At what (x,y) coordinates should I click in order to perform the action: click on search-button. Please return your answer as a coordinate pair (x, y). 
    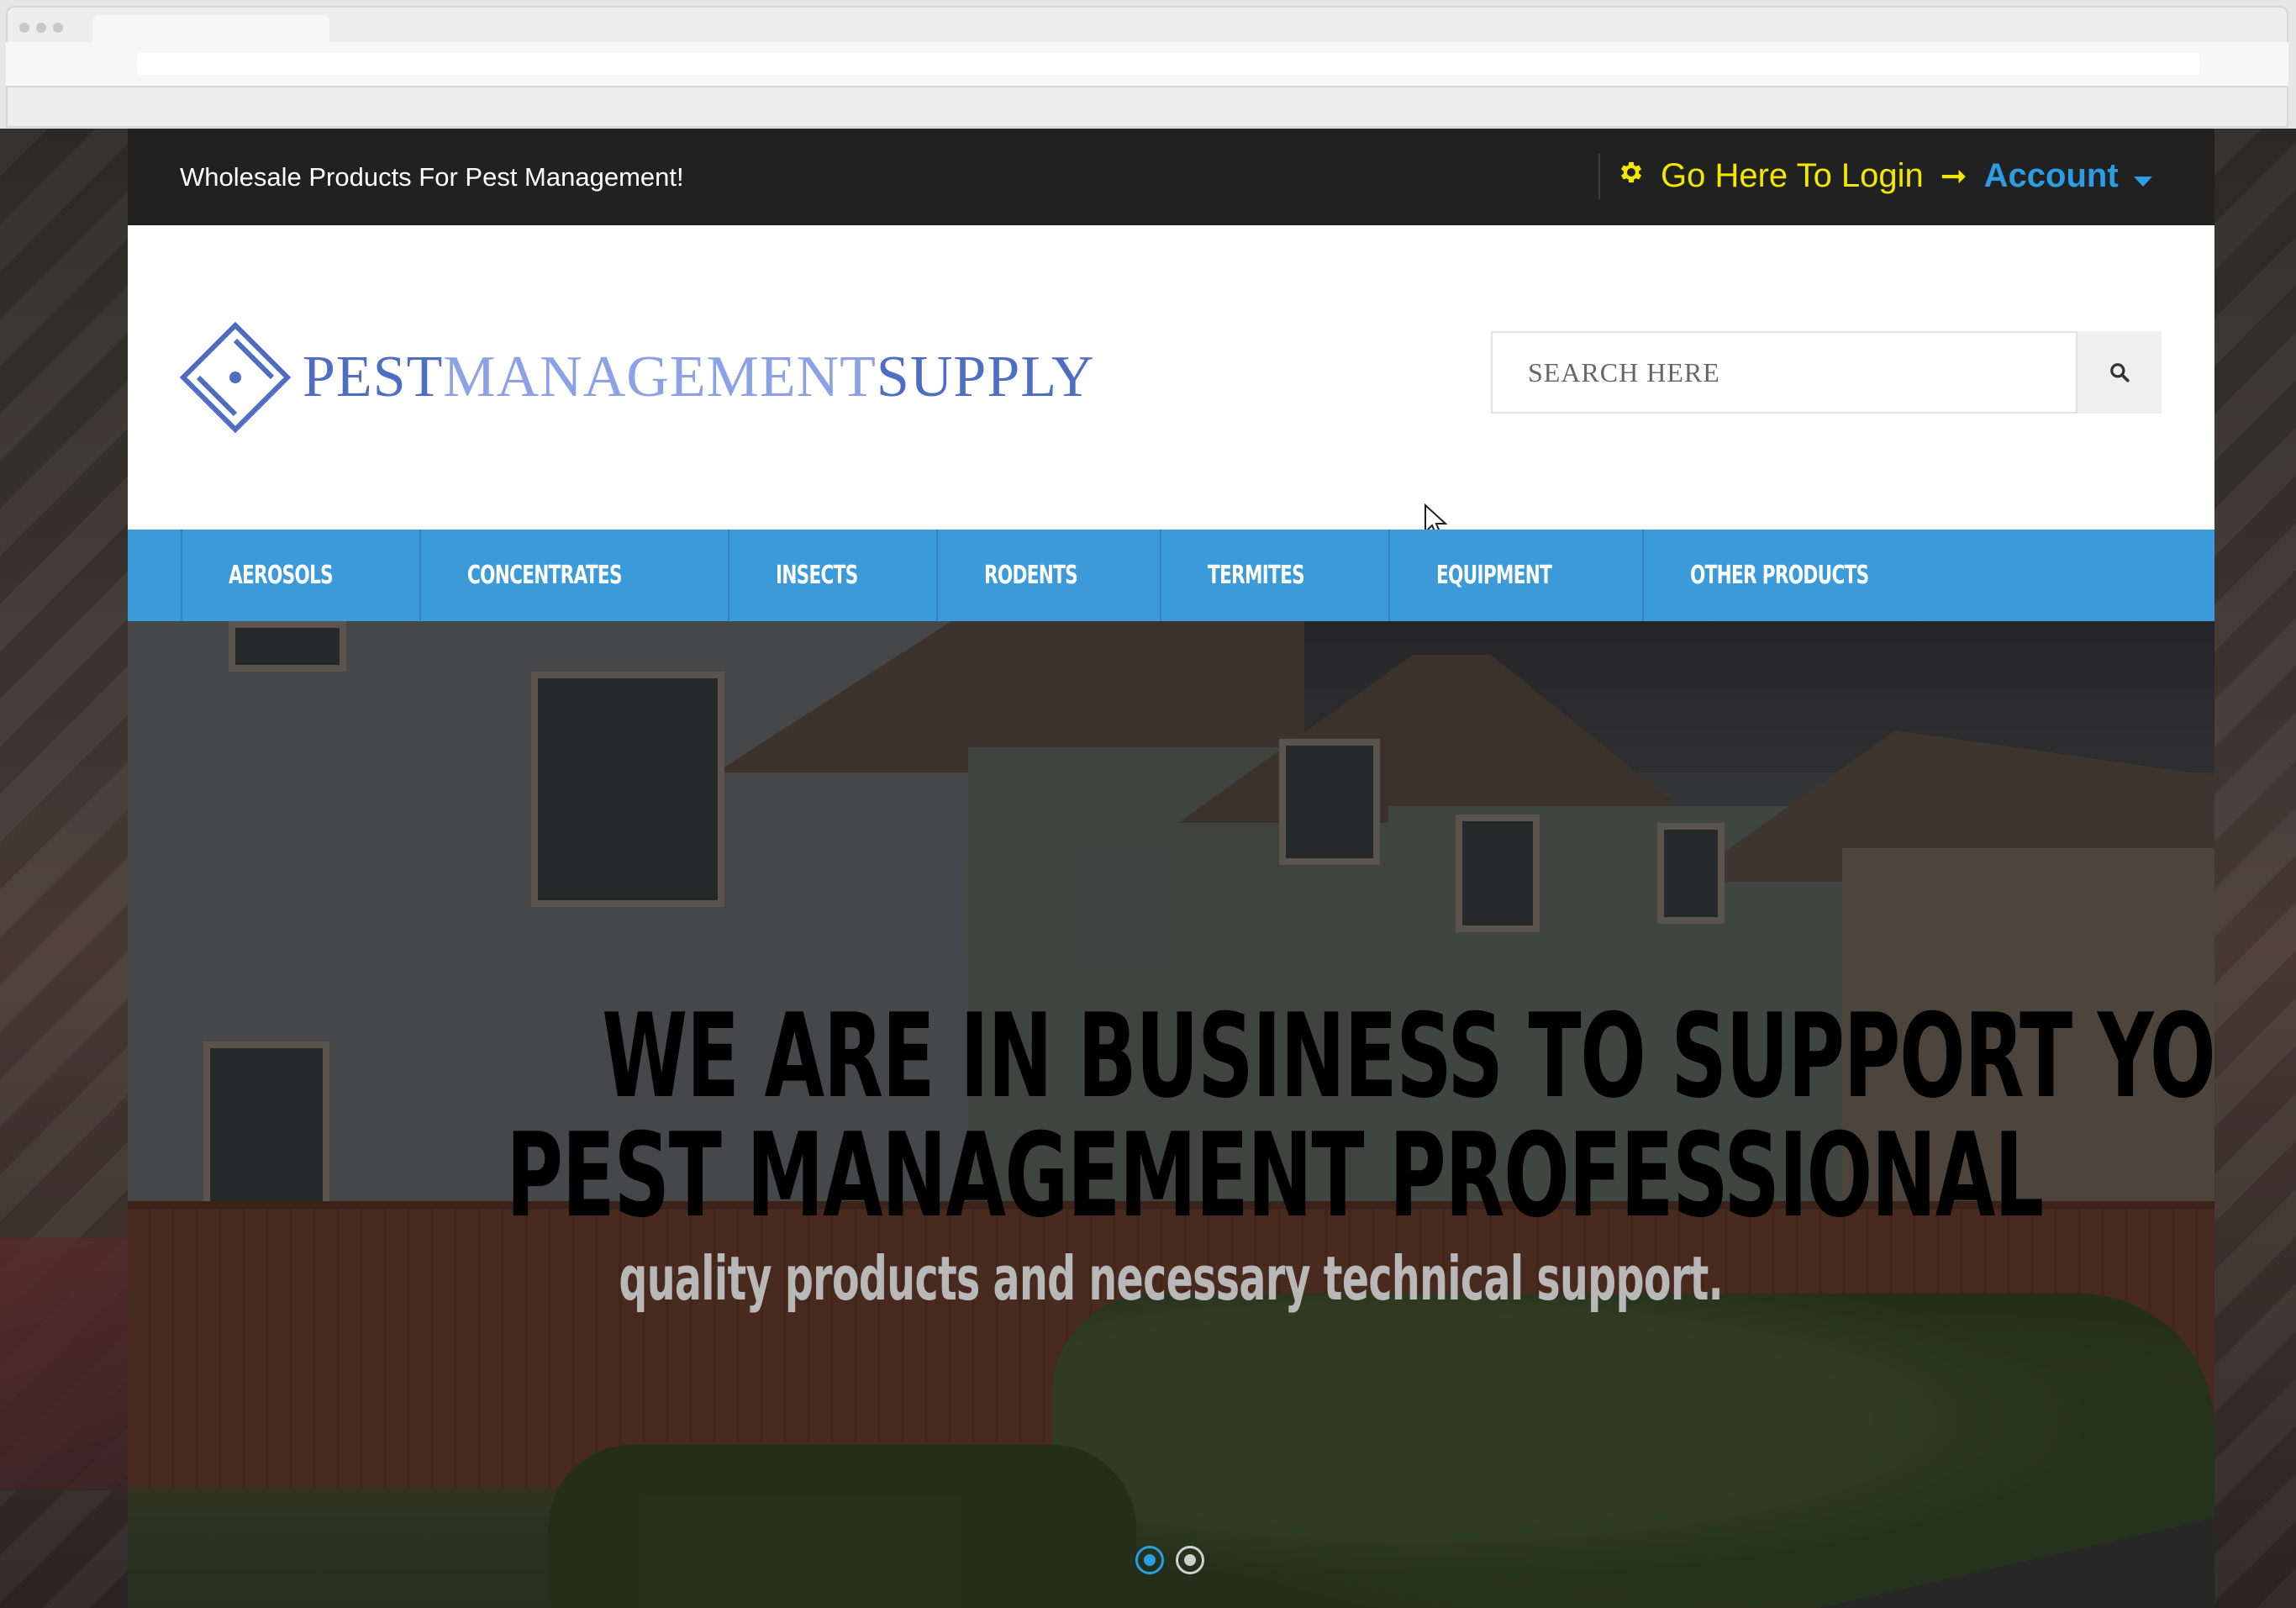
    Looking at the image, I should click on (2119, 372).